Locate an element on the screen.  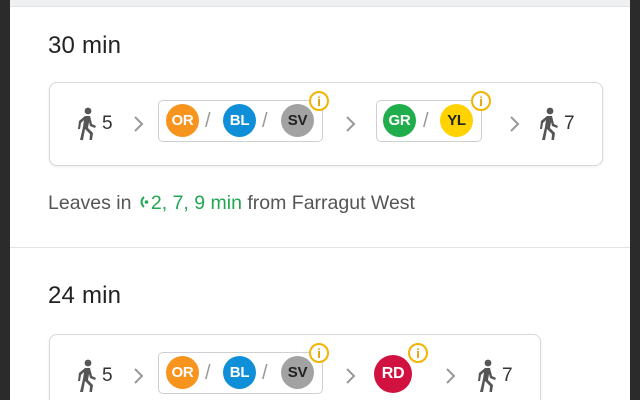
realtime-signal-icon is located at coordinates (144, 202).